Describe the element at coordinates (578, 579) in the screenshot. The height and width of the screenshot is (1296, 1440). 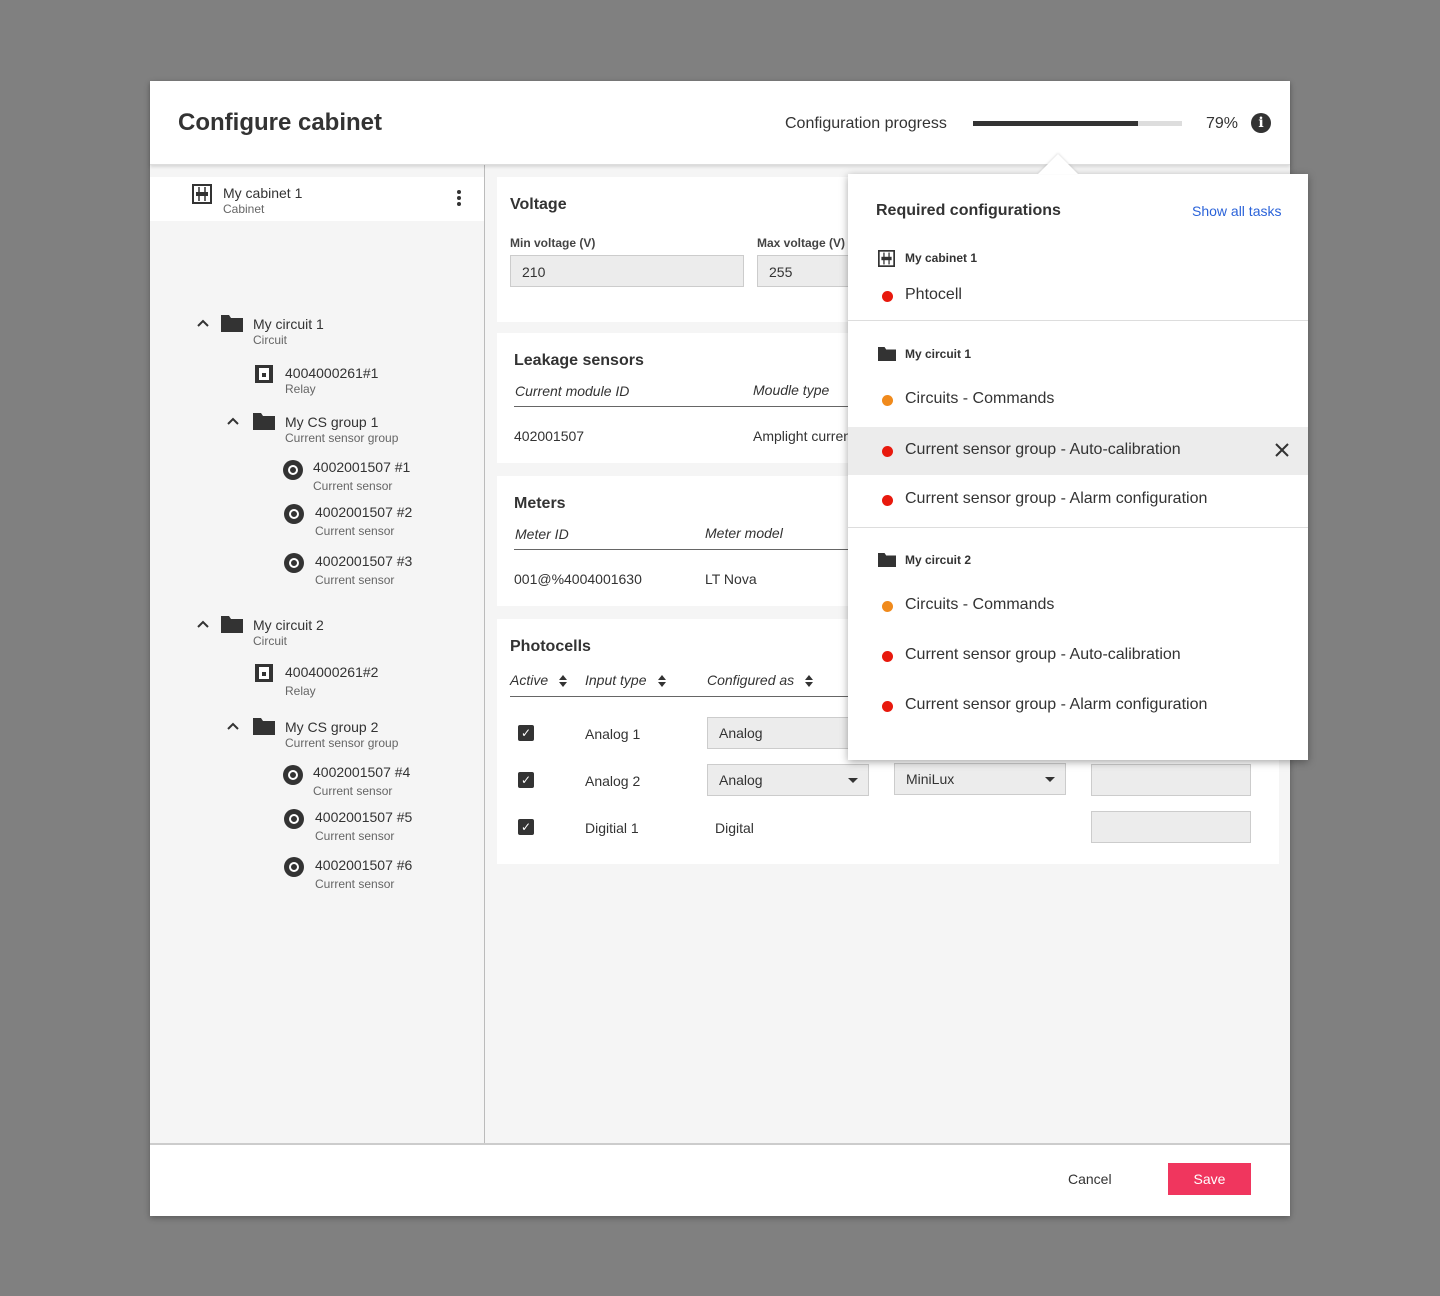
I see `meter-id: 001@%4004001630` at that location.